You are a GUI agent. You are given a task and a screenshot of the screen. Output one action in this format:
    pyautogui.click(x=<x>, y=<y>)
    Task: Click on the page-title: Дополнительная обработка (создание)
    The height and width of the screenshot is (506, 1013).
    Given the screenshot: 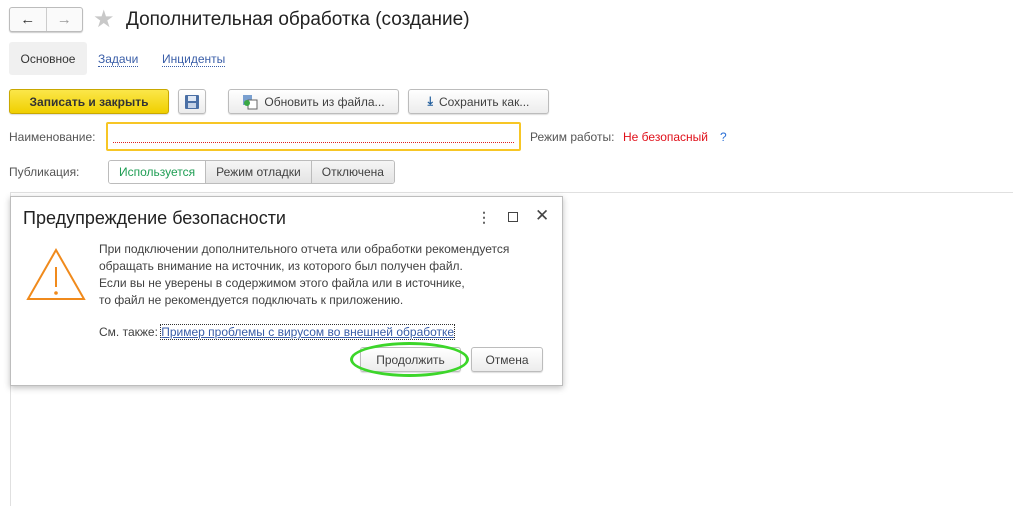 What is the action you would take?
    pyautogui.click(x=298, y=19)
    